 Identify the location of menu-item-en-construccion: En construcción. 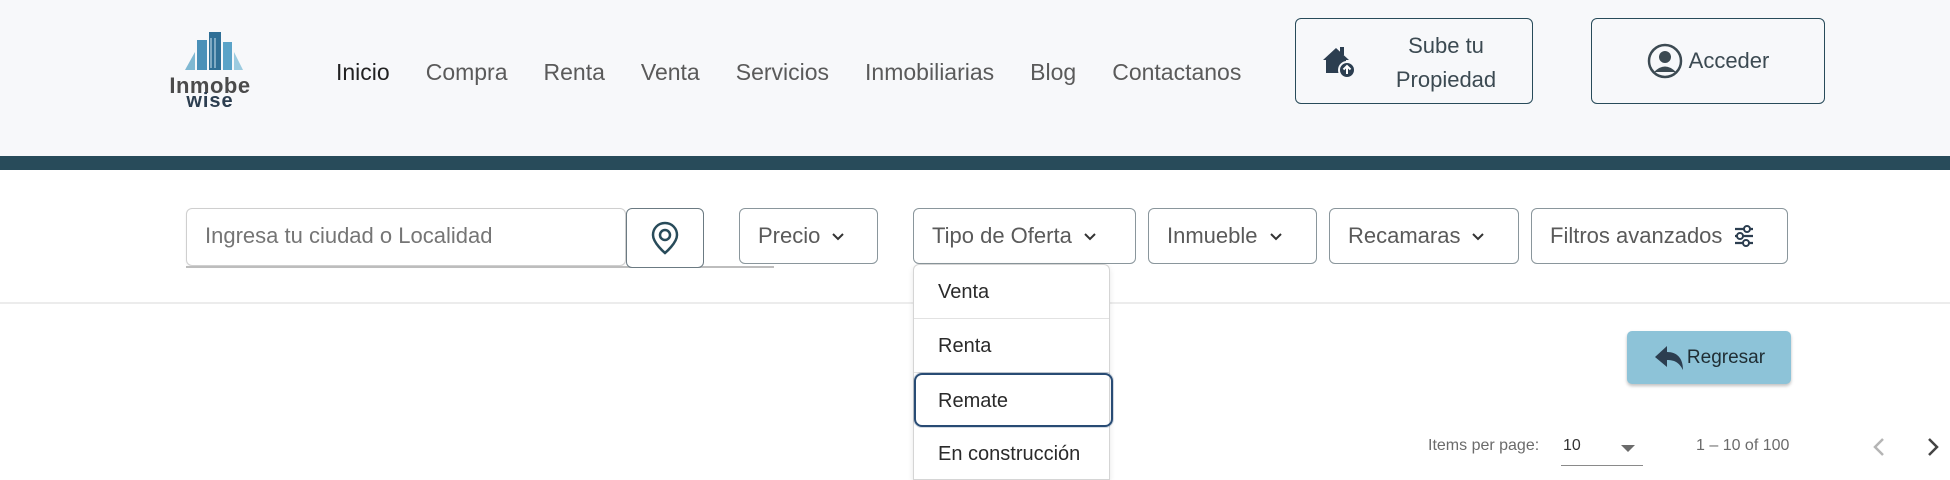
(1011, 453).